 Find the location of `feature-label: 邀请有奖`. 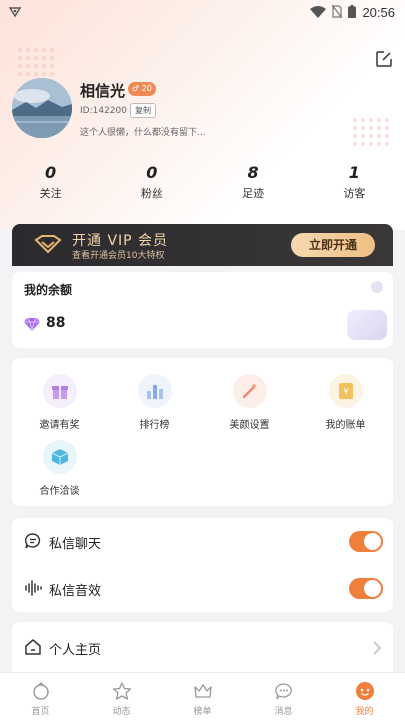

feature-label: 邀请有奖 is located at coordinates (59, 425).